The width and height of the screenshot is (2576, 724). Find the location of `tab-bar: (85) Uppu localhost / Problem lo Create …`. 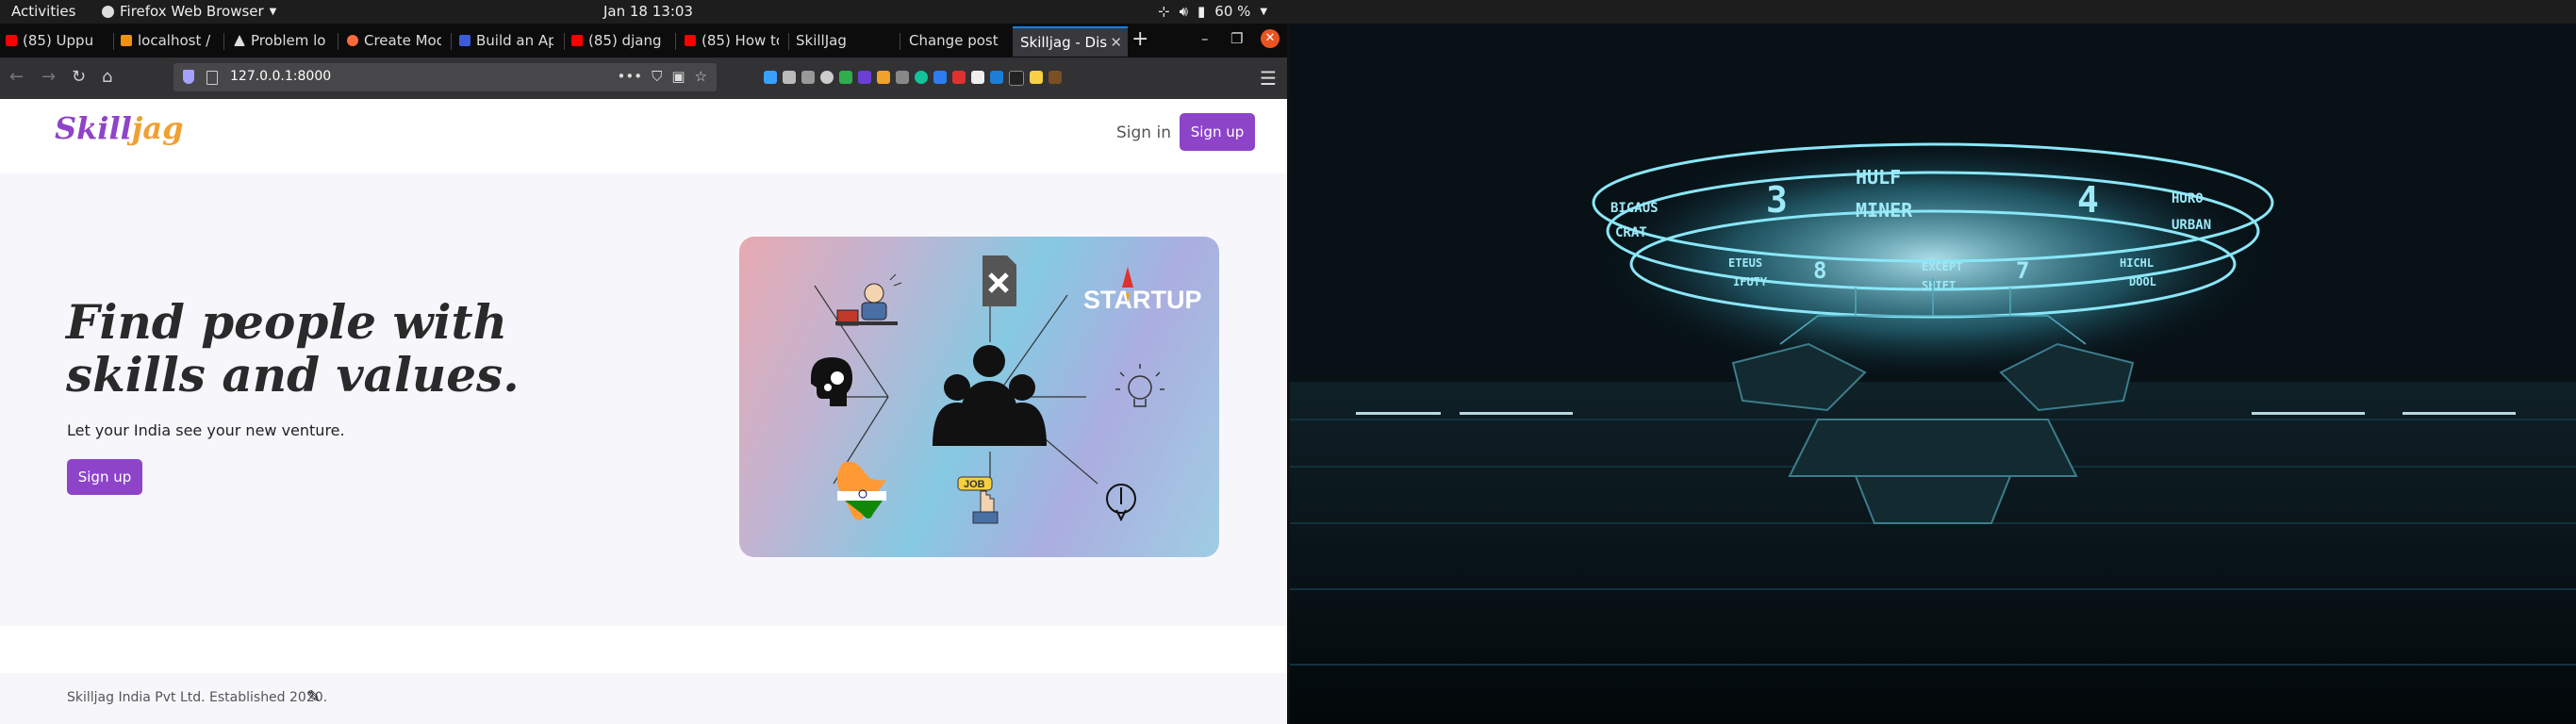

tab-bar: (85) Uppu localhost / Problem lo Create … is located at coordinates (643, 41).